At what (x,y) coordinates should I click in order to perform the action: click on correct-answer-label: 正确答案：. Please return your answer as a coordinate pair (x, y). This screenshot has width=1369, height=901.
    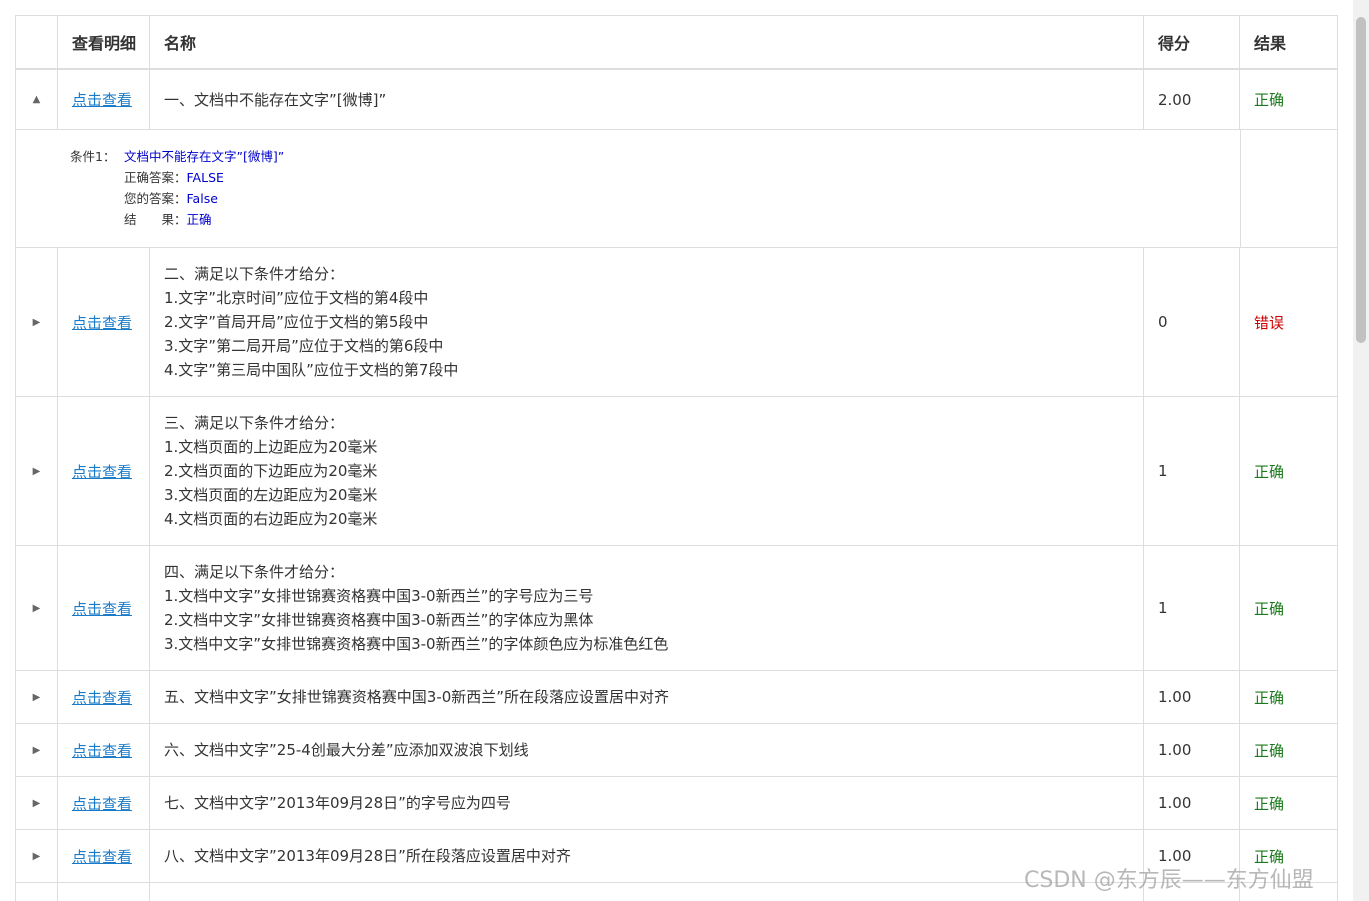
    Looking at the image, I should click on (155, 177).